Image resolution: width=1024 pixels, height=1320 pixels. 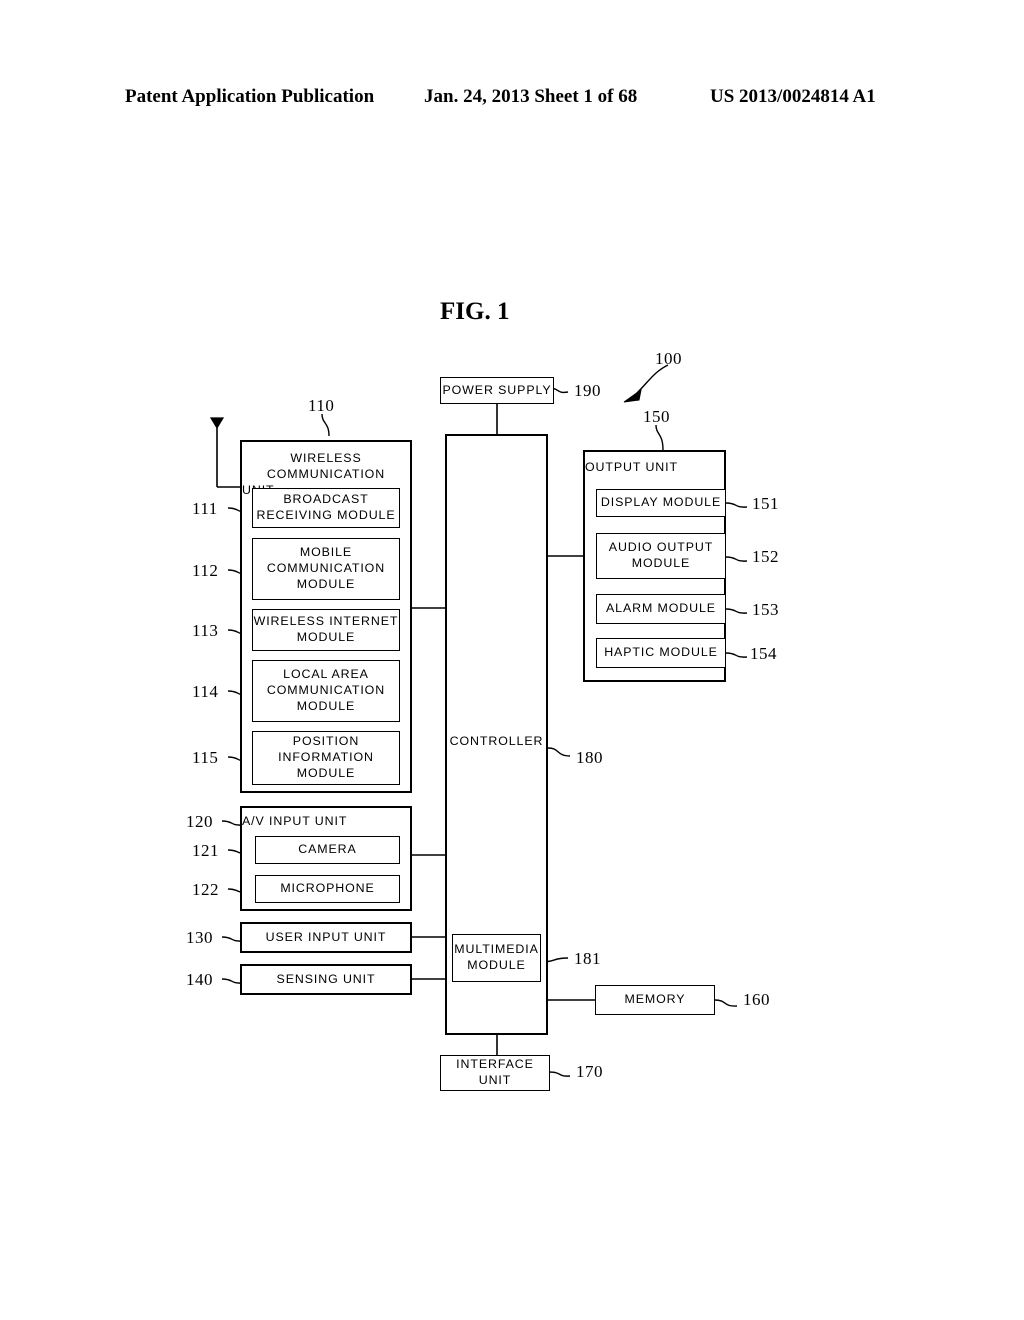 I want to click on broadcast-receiving-module-label-line1: BROADCAST, so click(x=326, y=499).